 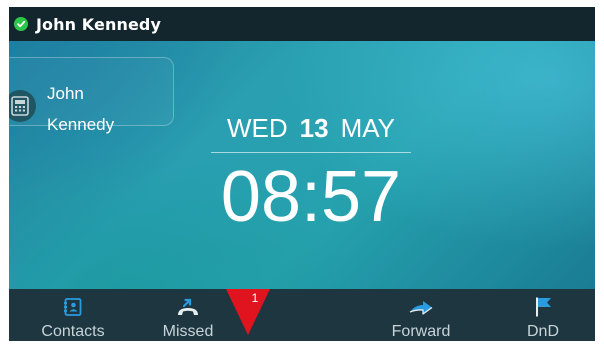 I want to click on registered-check-icon, so click(x=21, y=24).